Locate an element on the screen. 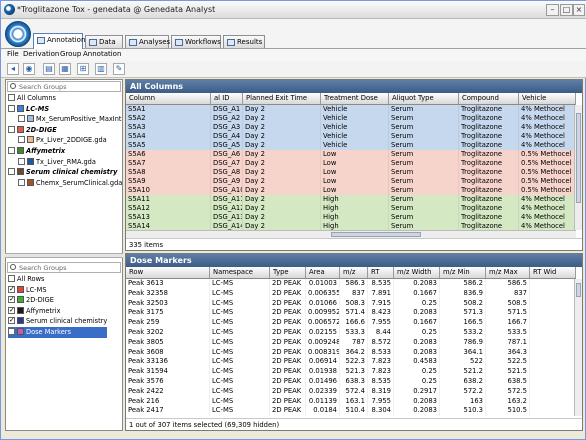 The height and width of the screenshot is (440, 586). column-header: Type is located at coordinates (288, 273).